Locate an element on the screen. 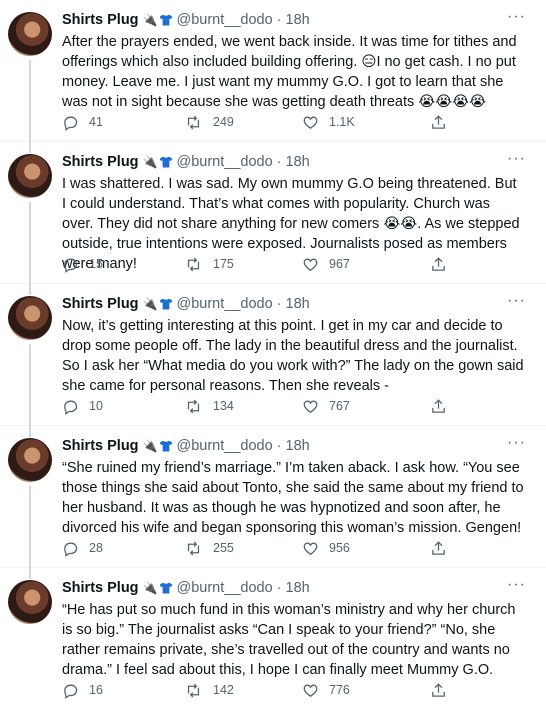 The image size is (546, 715). tweet-actions: 41 249 1.1K is located at coordinates (297, 122).